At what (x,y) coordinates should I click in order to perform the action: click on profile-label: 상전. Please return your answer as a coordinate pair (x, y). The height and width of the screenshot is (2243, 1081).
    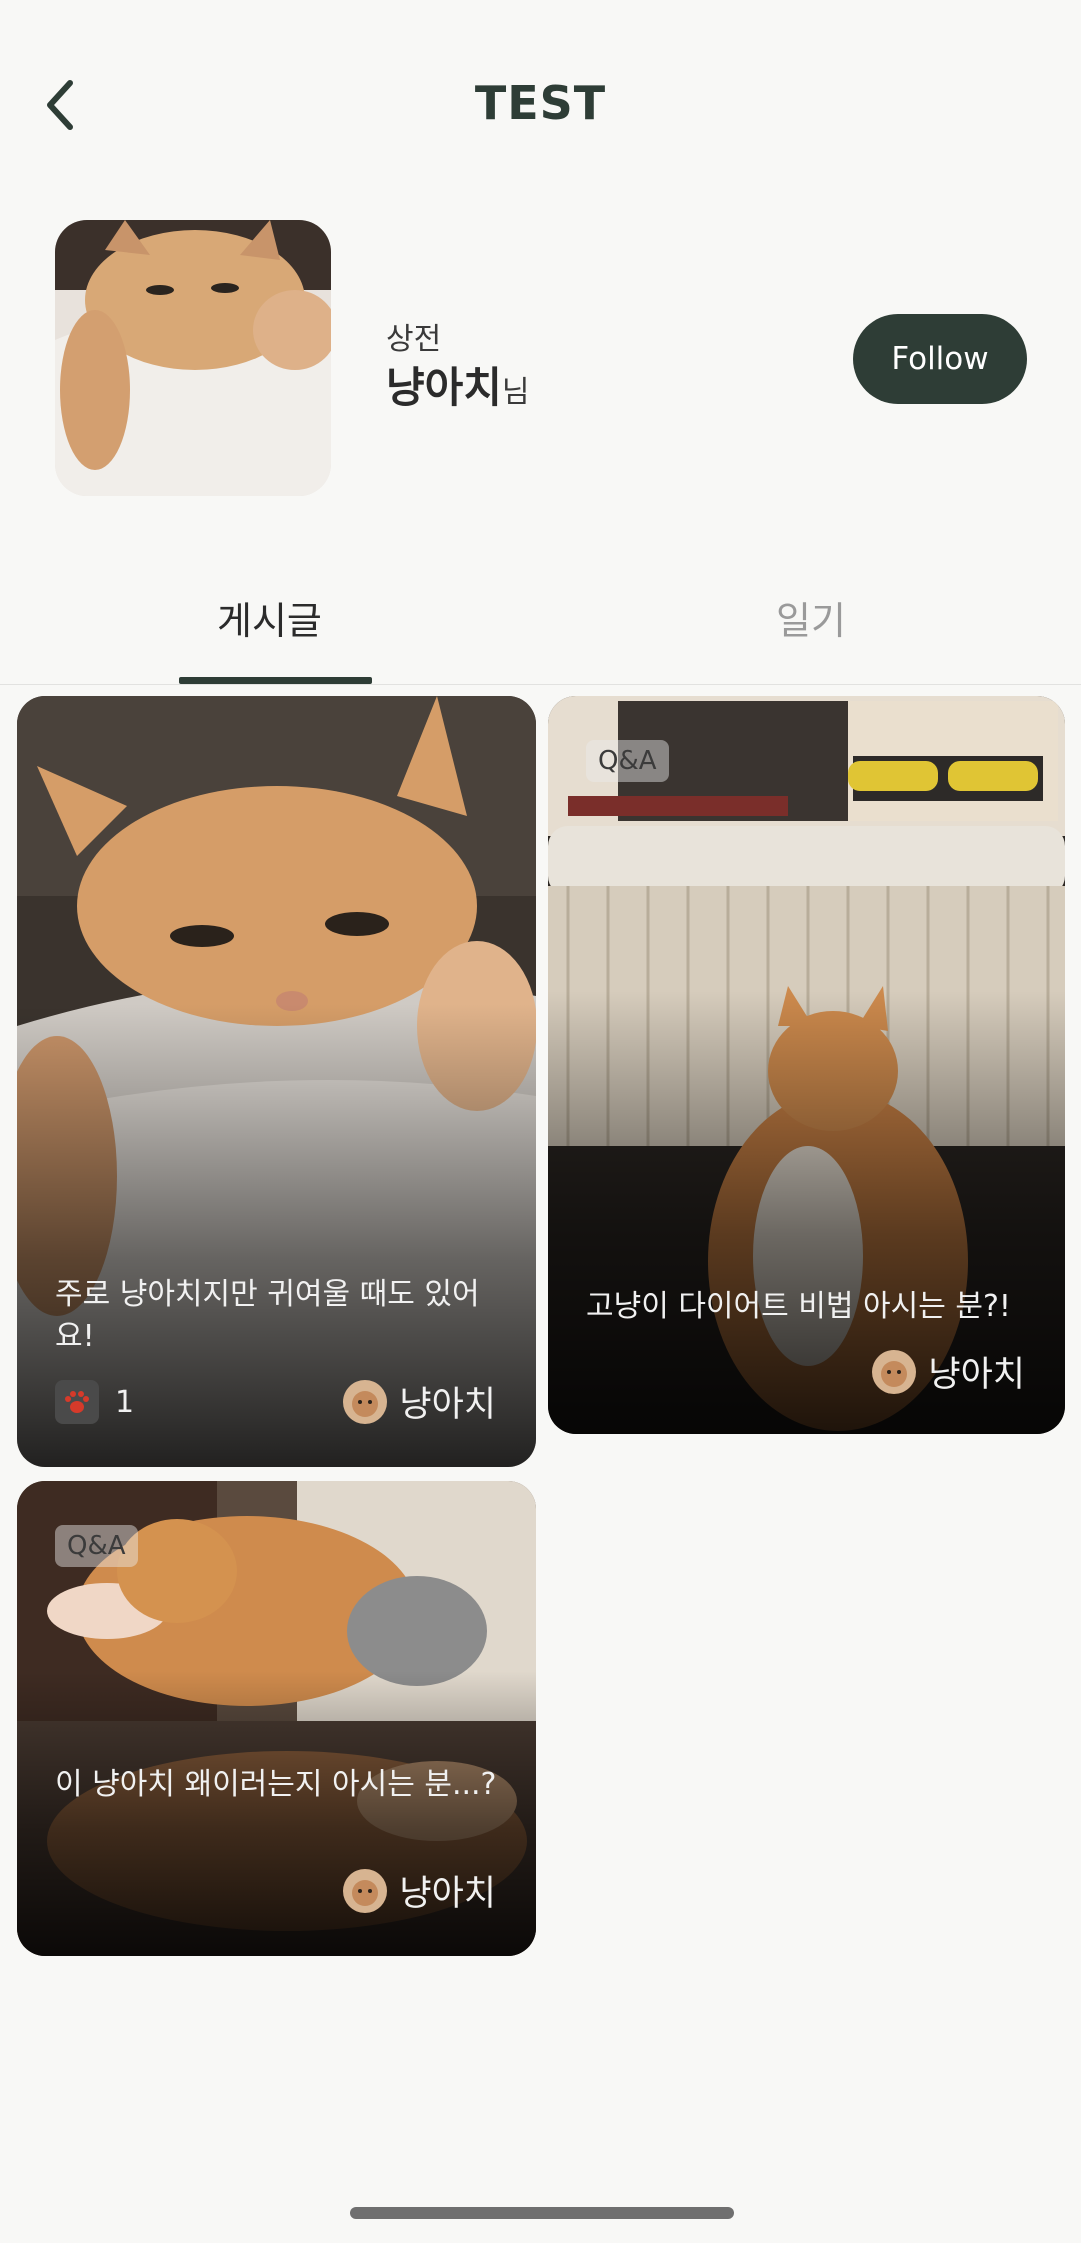
    Looking at the image, I should click on (414, 339).